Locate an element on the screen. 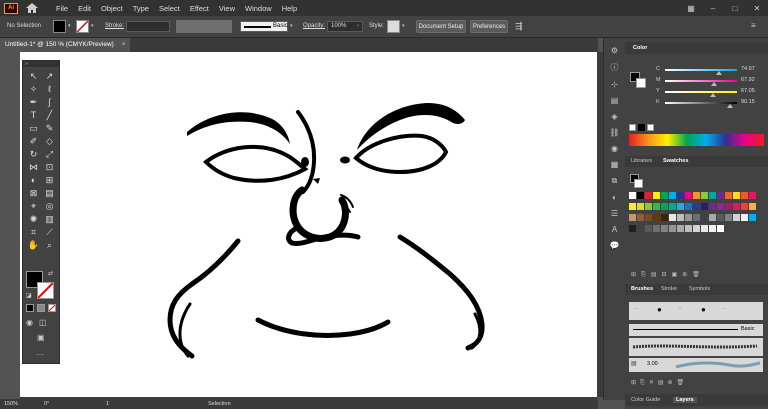  free-transform-tool-icon: ⊡ is located at coordinates (49, 167).